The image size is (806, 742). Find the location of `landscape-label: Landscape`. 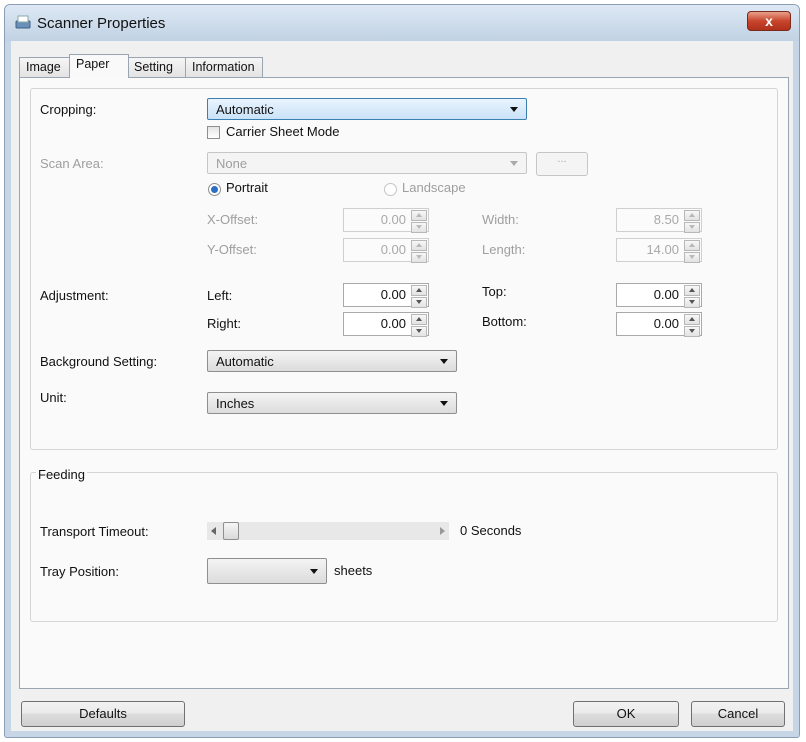

landscape-label: Landscape is located at coordinates (434, 187).